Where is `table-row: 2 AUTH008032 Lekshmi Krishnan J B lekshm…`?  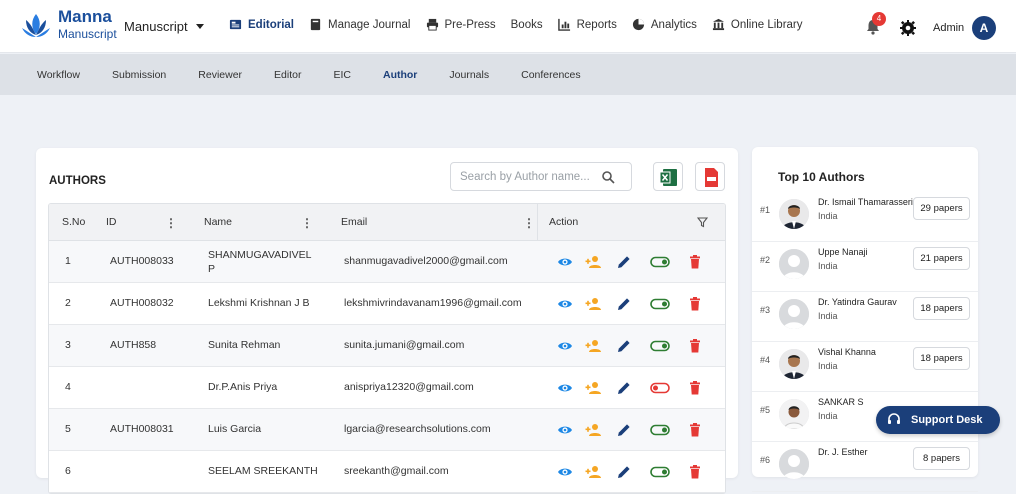
table-row: 2 AUTH008032 Lekshmi Krishnan J B lekshm… is located at coordinates (387, 304).